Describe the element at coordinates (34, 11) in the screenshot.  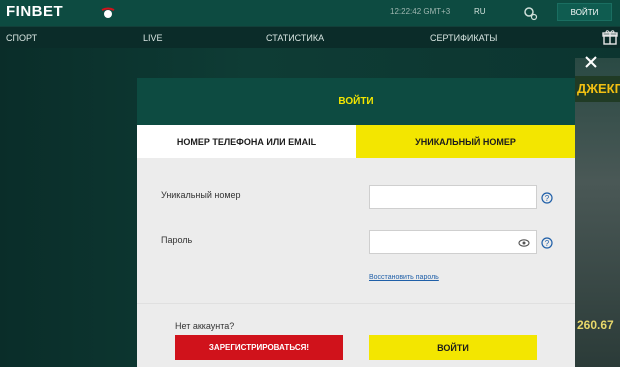
I see `finbet-logo: FINBET` at that location.